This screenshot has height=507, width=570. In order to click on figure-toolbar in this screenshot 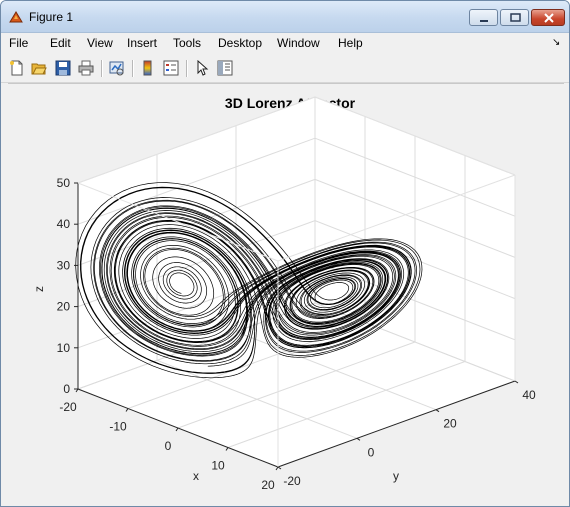, I will do `click(285, 69)`.